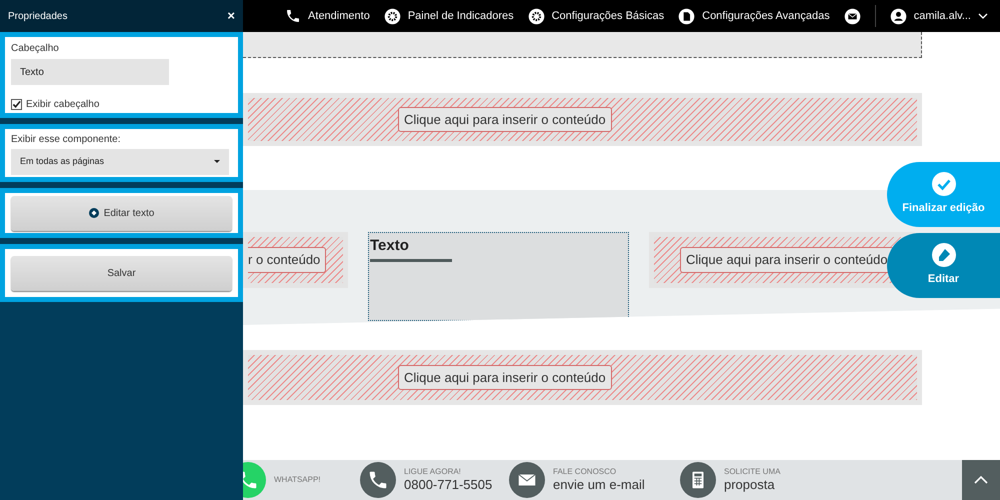  I want to click on visibility-dropdown: Em todas as páginas, so click(120, 162).